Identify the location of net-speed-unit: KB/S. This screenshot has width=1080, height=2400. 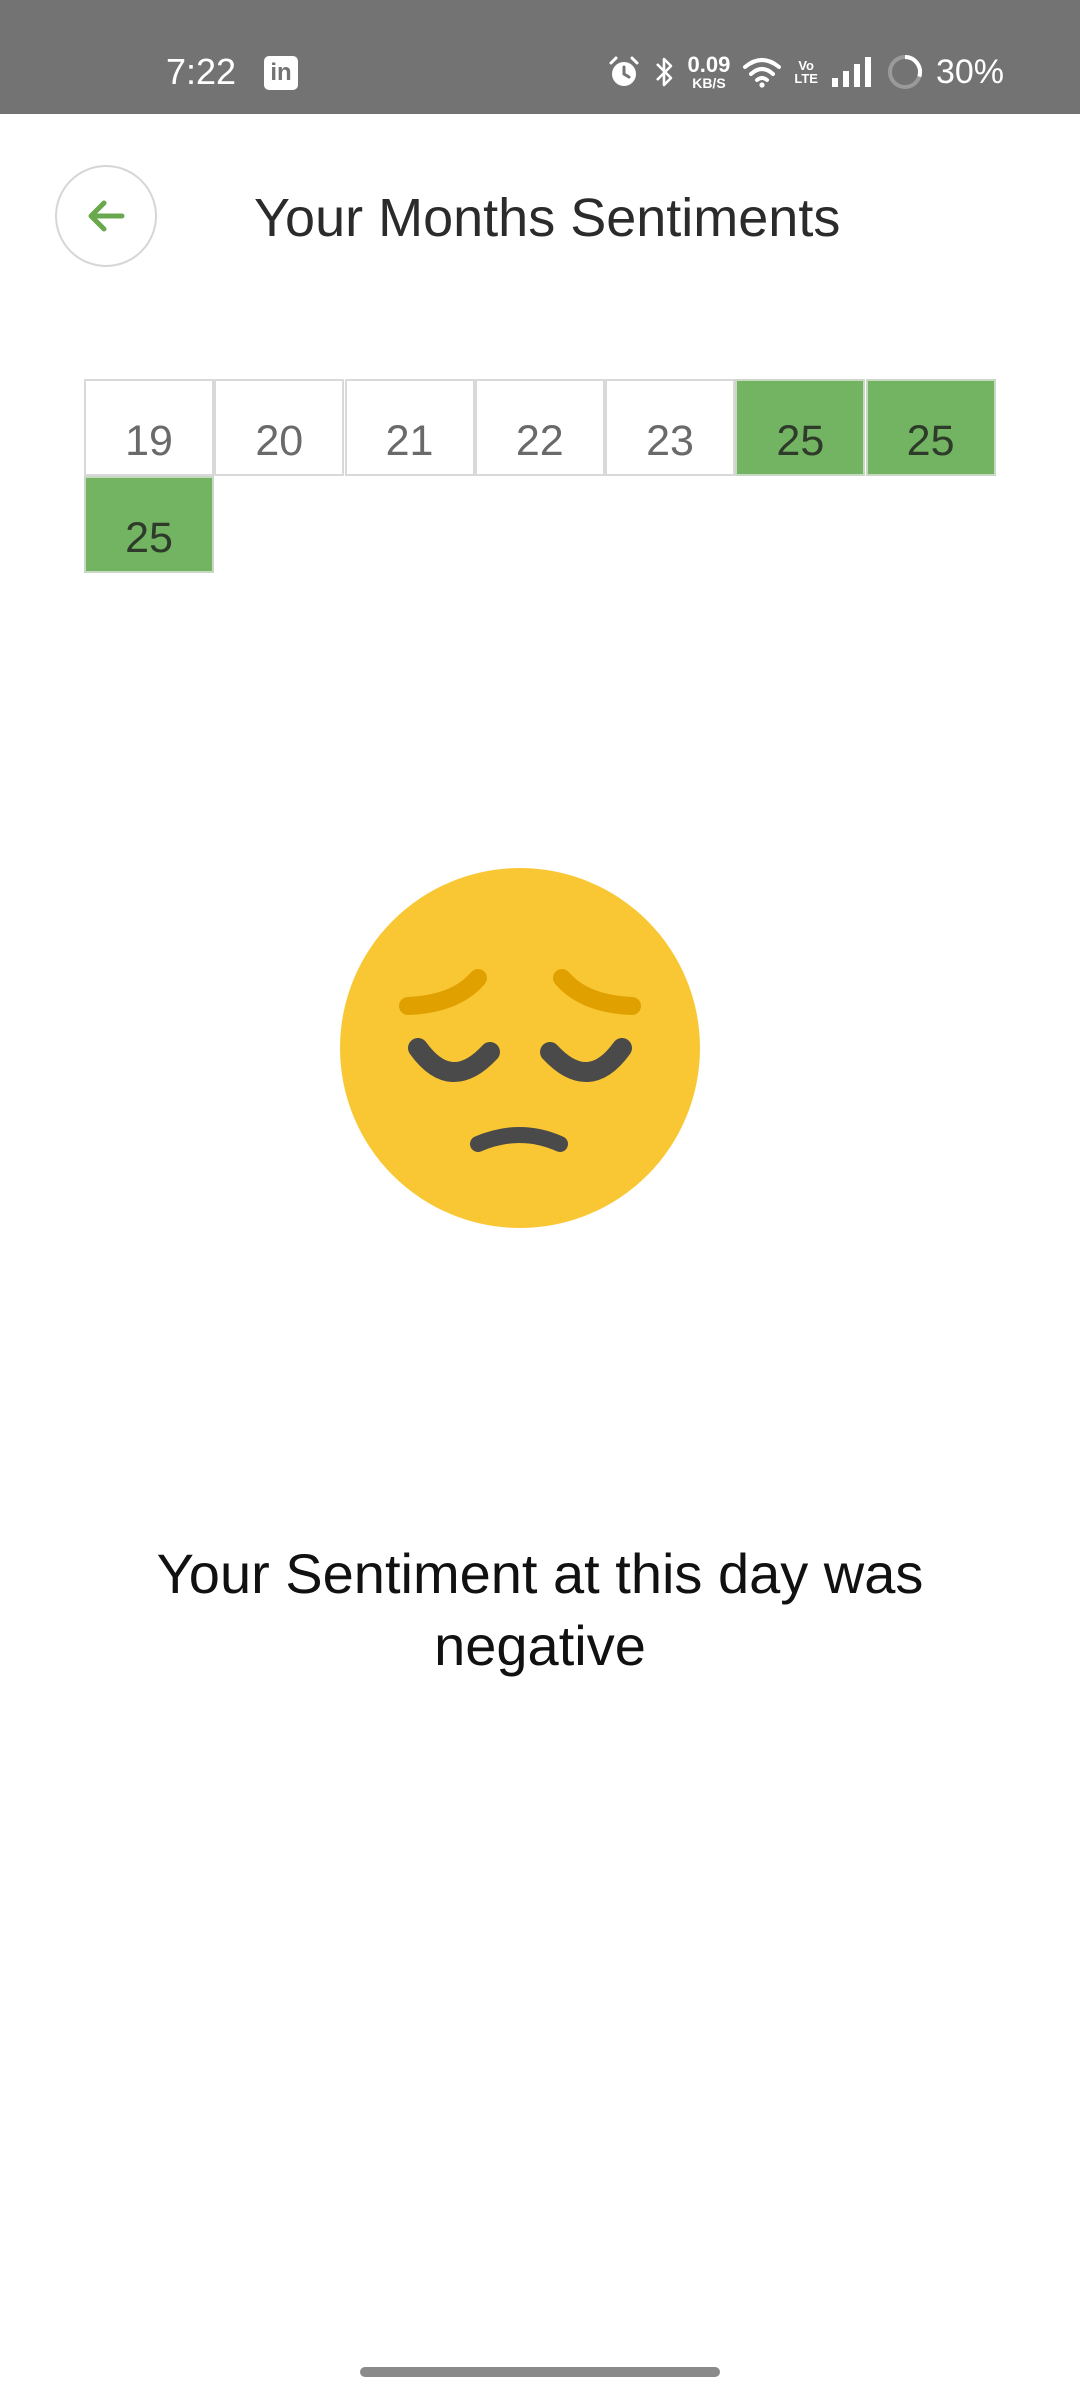
(709, 83).